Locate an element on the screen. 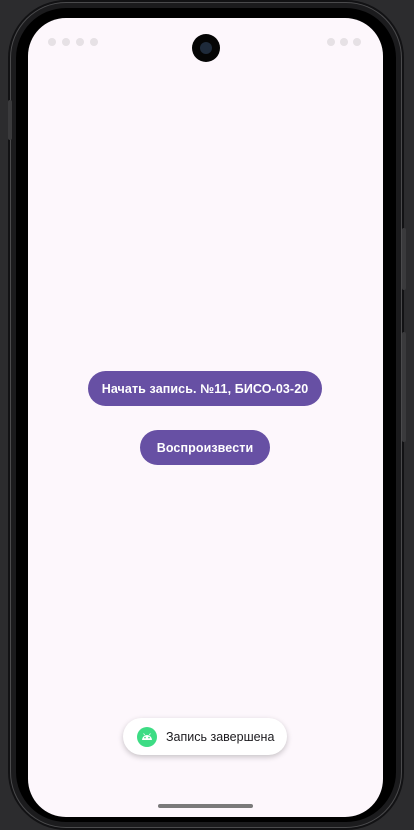  android-head-glyph is located at coordinates (147, 736).